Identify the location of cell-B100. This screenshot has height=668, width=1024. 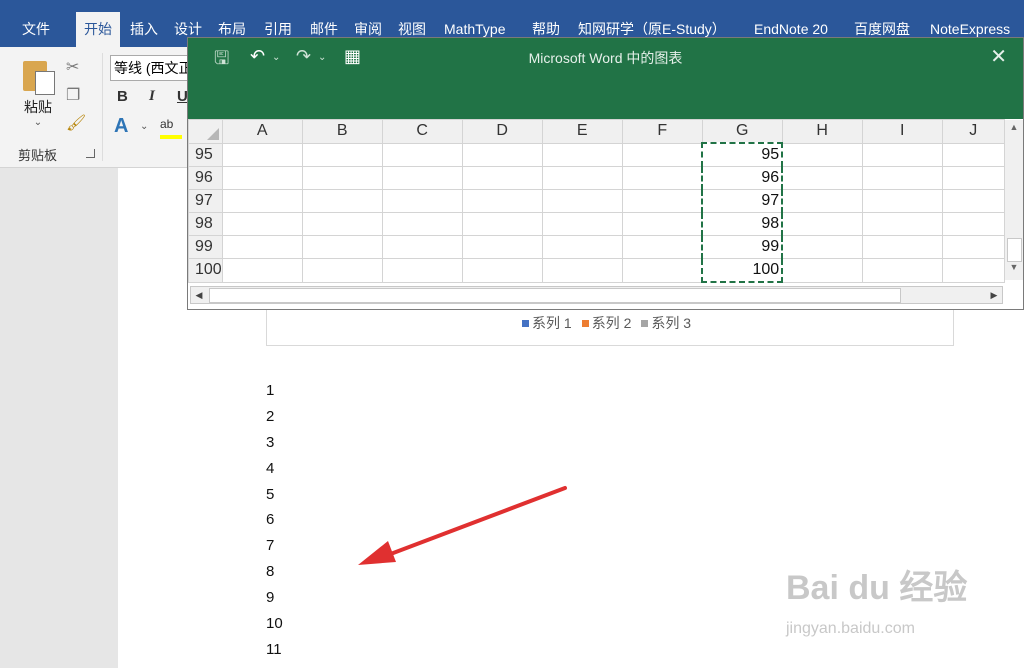
(342, 270).